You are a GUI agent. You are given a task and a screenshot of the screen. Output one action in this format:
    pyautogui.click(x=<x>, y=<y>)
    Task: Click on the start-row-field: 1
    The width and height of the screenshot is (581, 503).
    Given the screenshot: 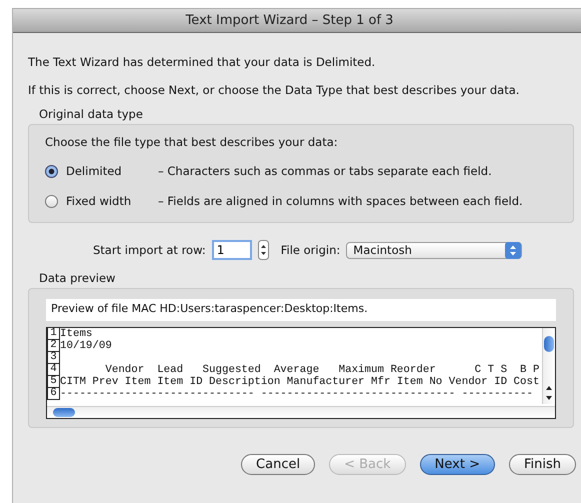 What is the action you would take?
    pyautogui.click(x=232, y=250)
    